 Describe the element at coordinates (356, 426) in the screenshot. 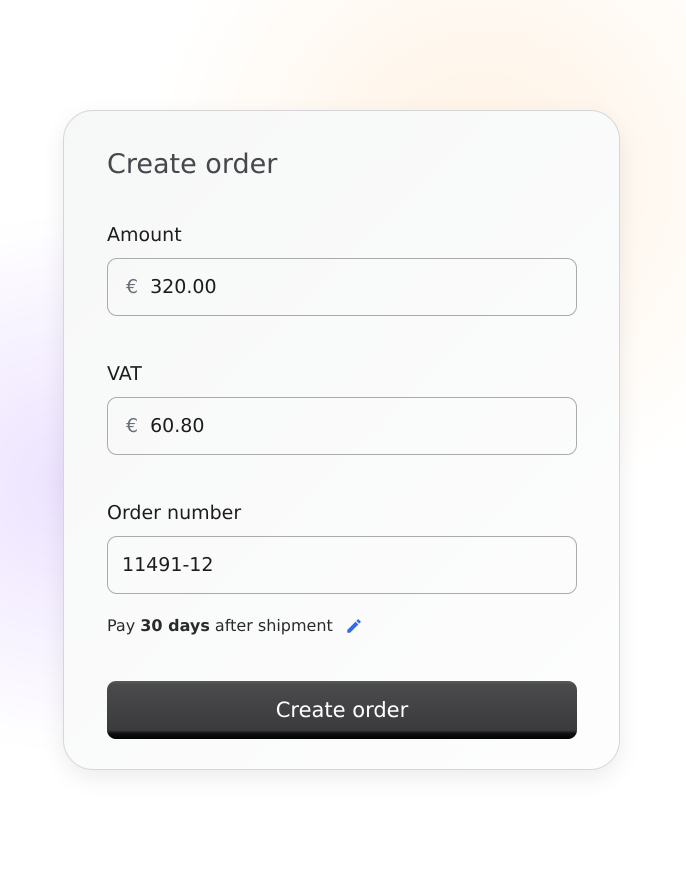

I see `value-input: 60.80` at that location.